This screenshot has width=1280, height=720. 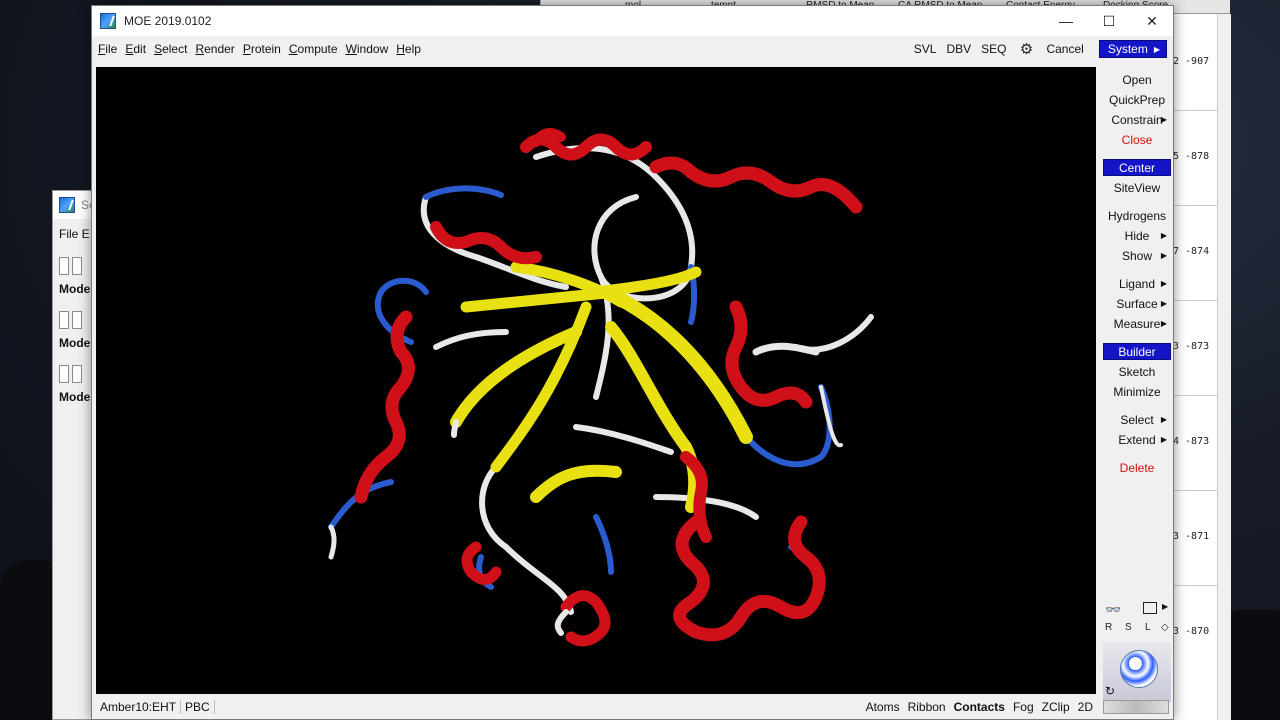 I want to click on status-slider, so click(x=1136, y=707).